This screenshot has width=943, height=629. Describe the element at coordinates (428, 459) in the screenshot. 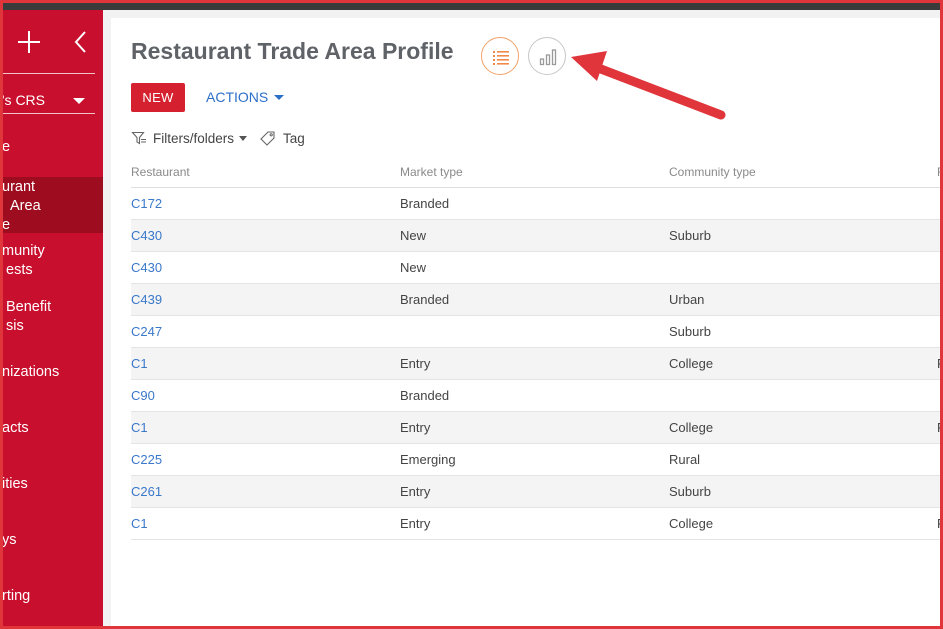

I see `cell-market-type: Emerging` at that location.